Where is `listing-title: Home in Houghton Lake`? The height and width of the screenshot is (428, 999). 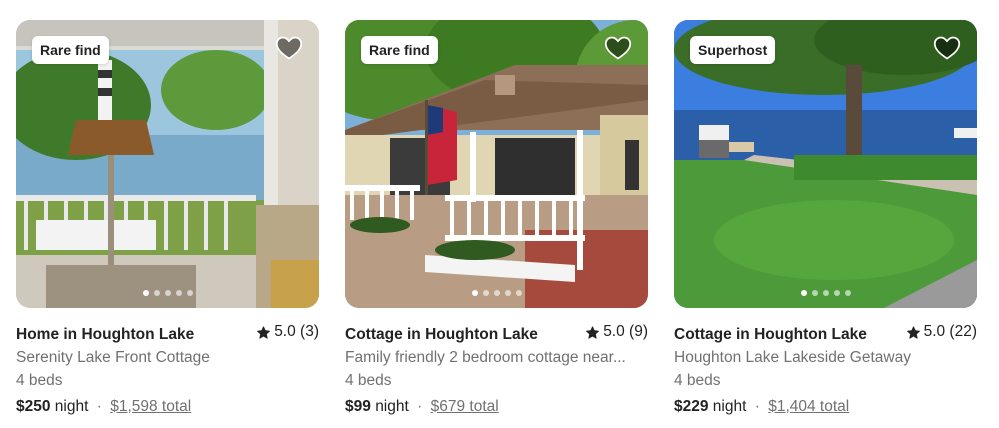 listing-title: Home in Houghton Lake is located at coordinates (105, 334).